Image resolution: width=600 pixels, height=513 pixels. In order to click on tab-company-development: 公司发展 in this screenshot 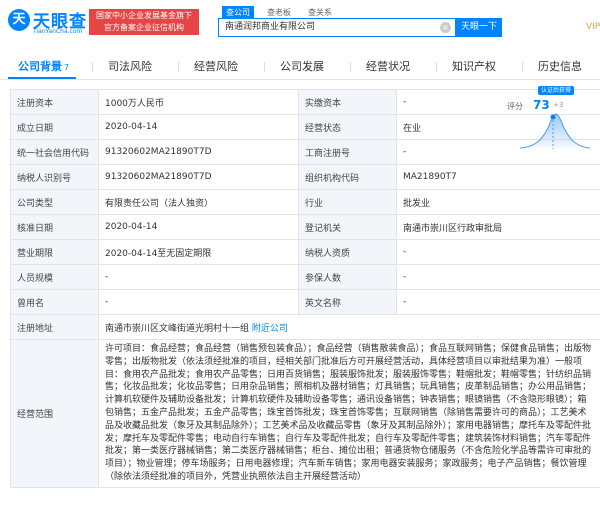, I will do `click(302, 66)`.